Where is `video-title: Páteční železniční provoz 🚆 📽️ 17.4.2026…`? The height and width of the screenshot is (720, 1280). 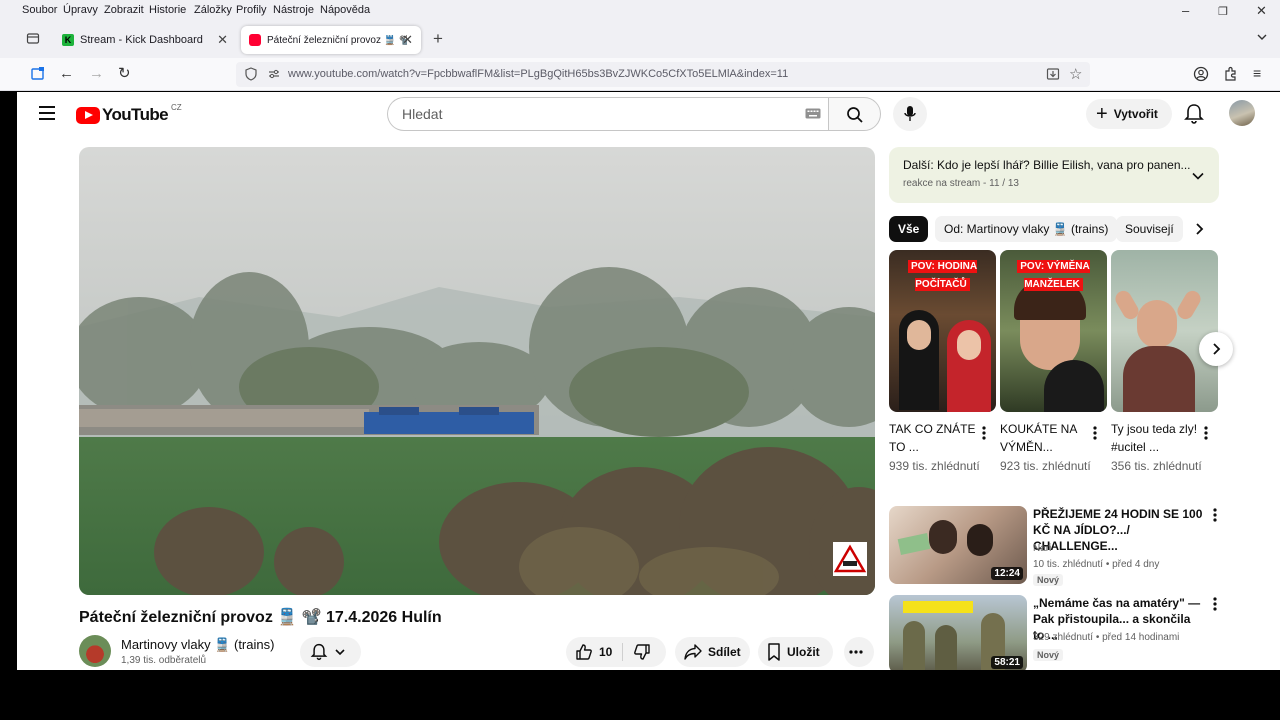 video-title: Páteční železniční provoz 🚆 📽️ 17.4.2026… is located at coordinates (260, 617).